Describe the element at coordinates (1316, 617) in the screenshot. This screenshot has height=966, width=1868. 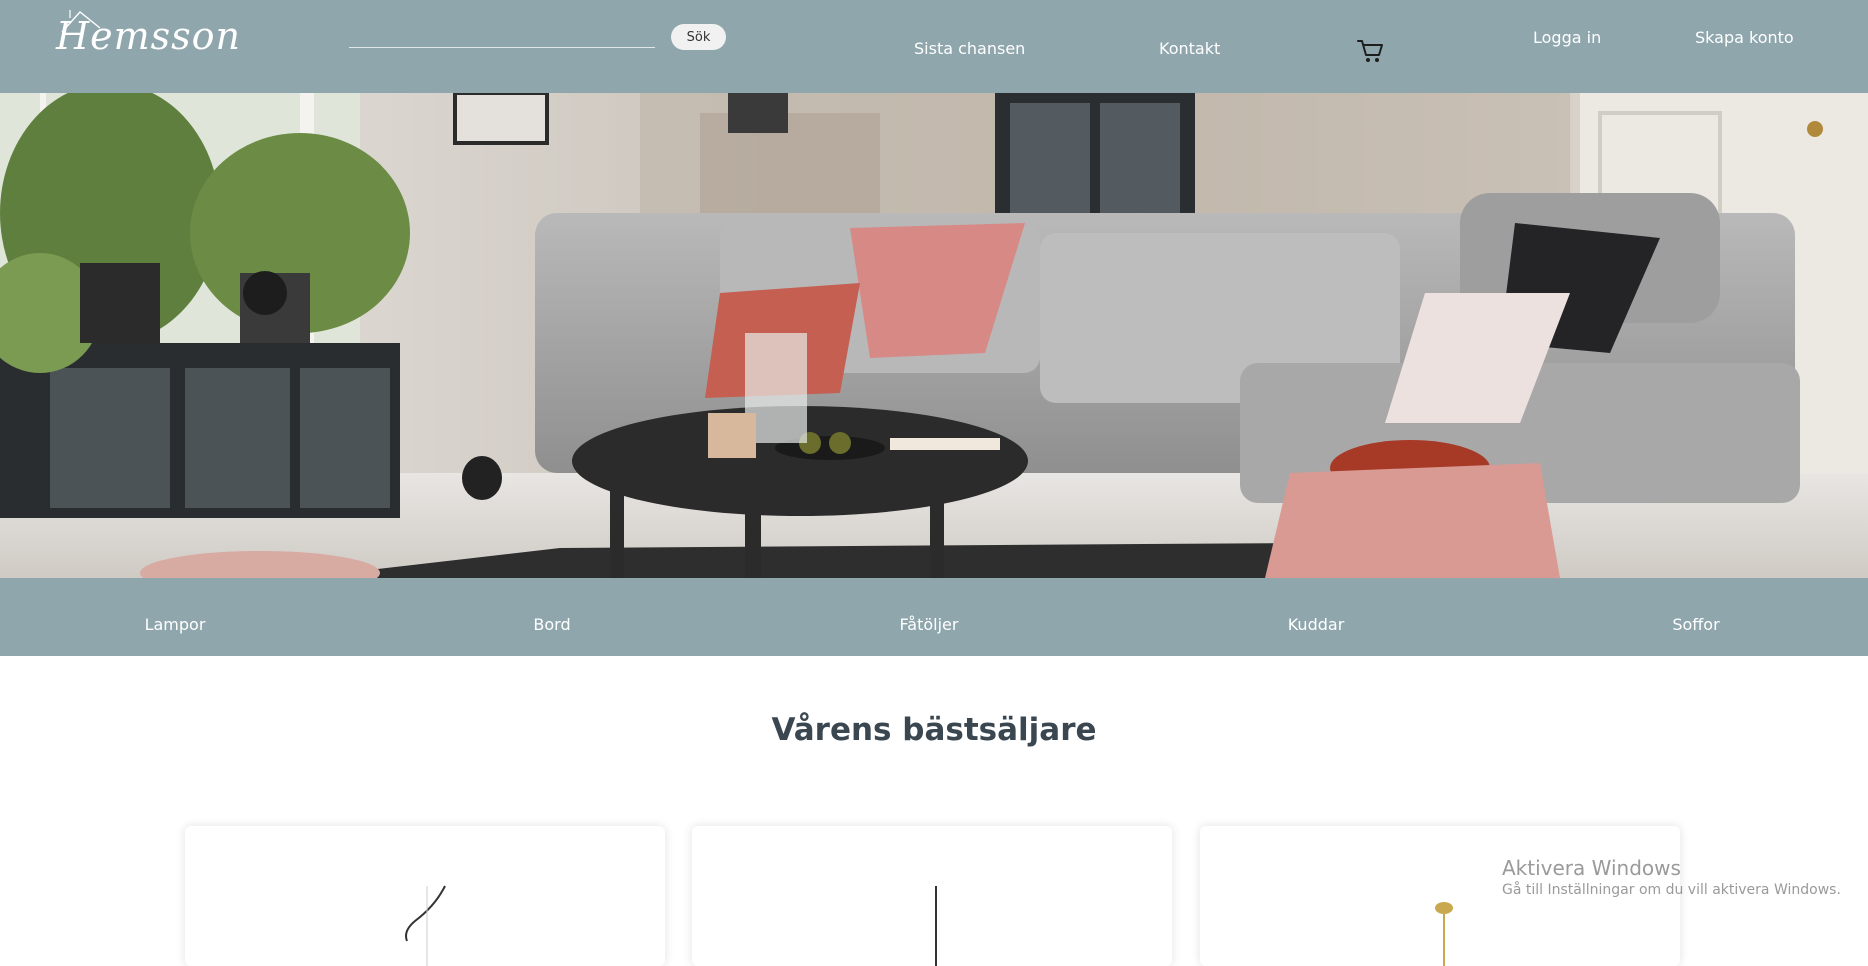
I see `category-kuddar: Kuddar` at that location.